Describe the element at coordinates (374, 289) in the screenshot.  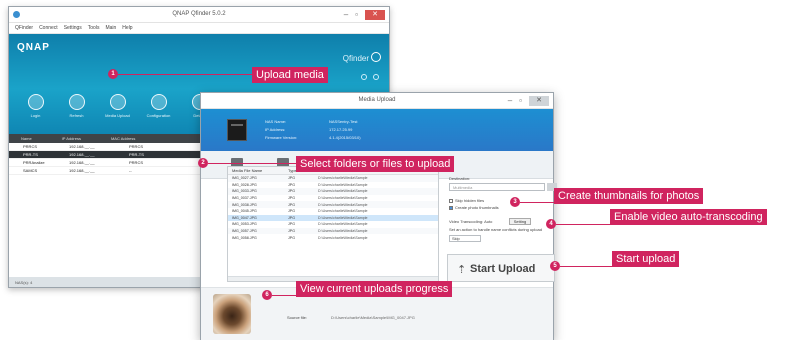
I see `callout-upload-progress: View current uploads progress` at that location.